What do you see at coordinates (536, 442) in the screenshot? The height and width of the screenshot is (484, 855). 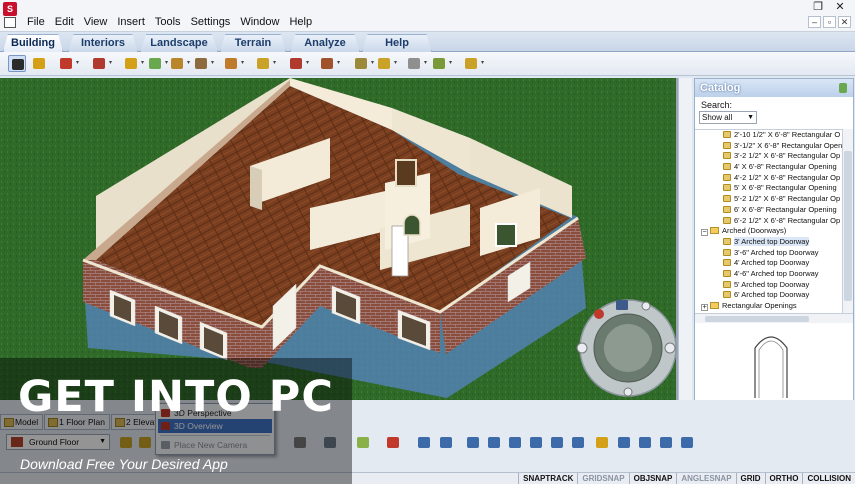 I see `zoom-extents-icon` at bounding box center [536, 442].